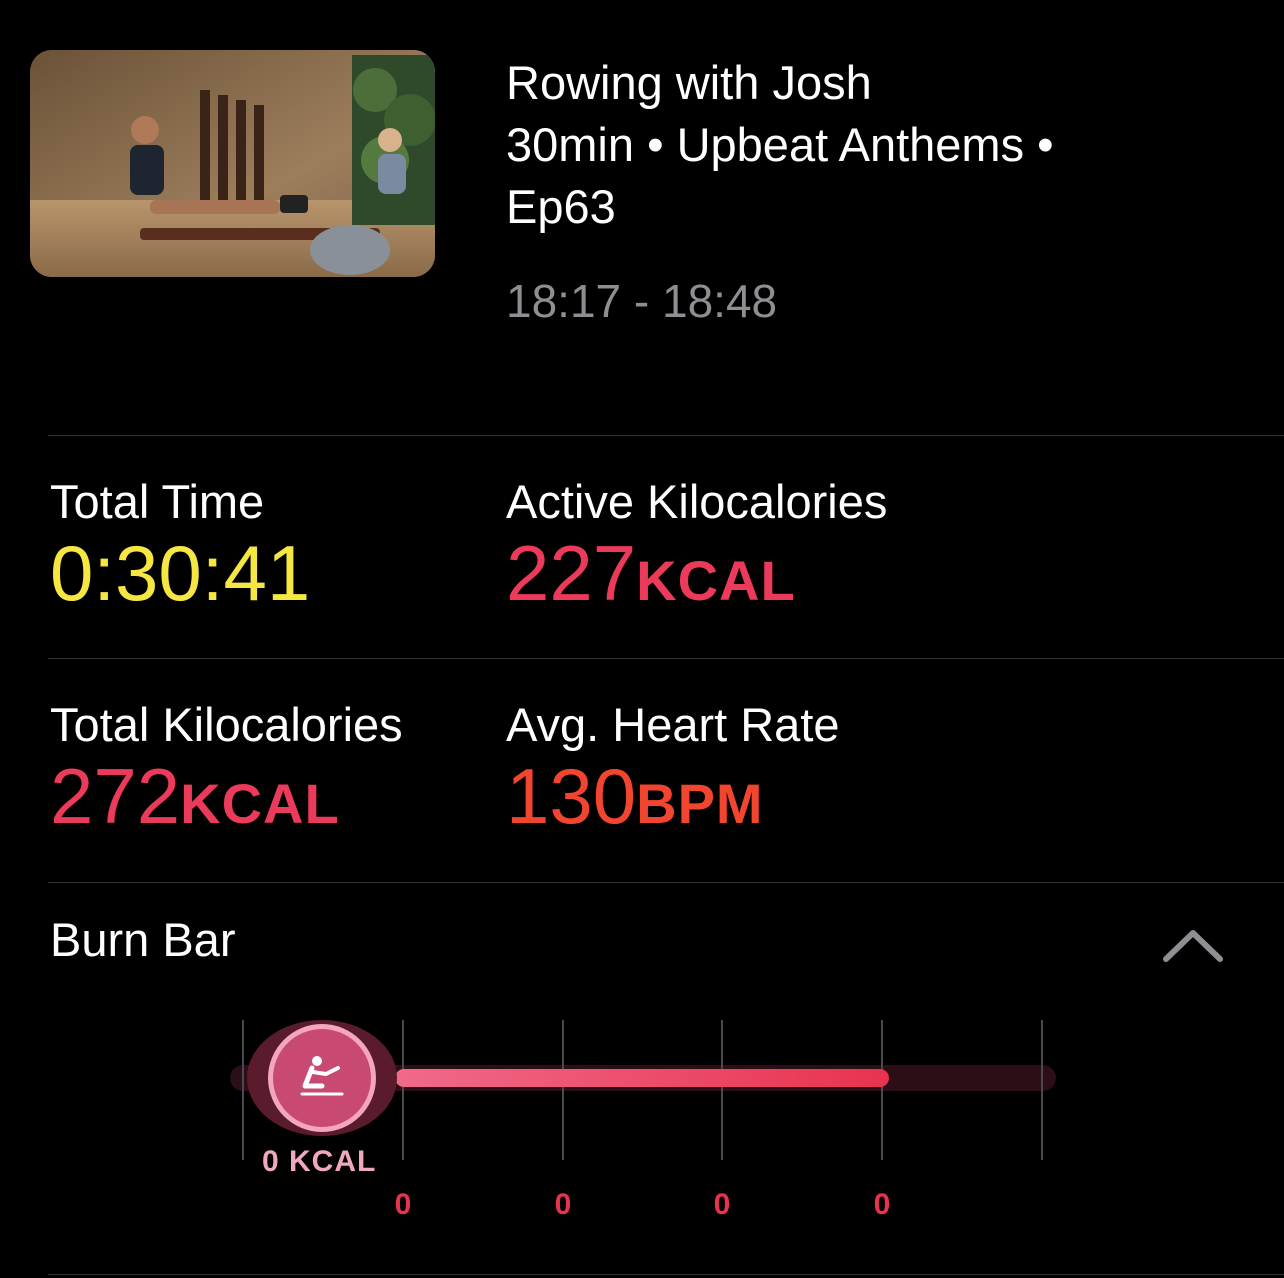  Describe the element at coordinates (700, 803) in the screenshot. I see `avg-hr-unit: BPM` at that location.